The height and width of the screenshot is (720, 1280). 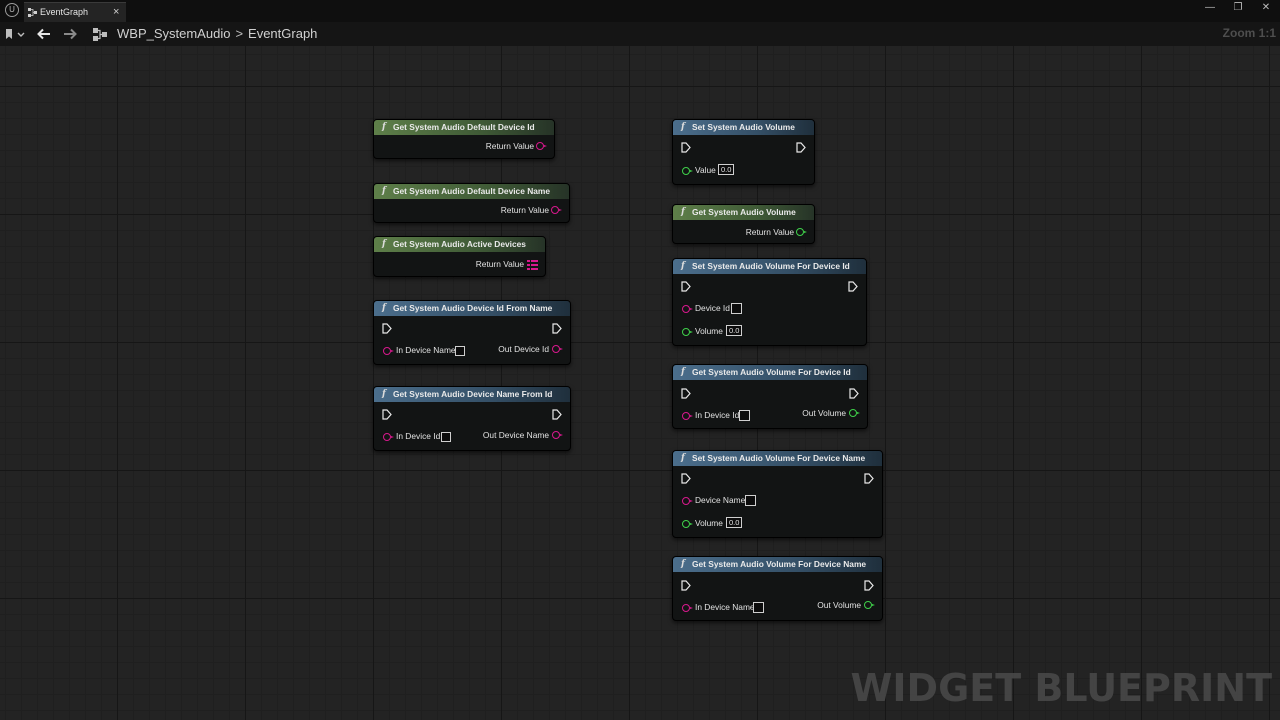 What do you see at coordinates (824, 413) in the screenshot?
I see `out-volume-label: Out Volume` at bounding box center [824, 413].